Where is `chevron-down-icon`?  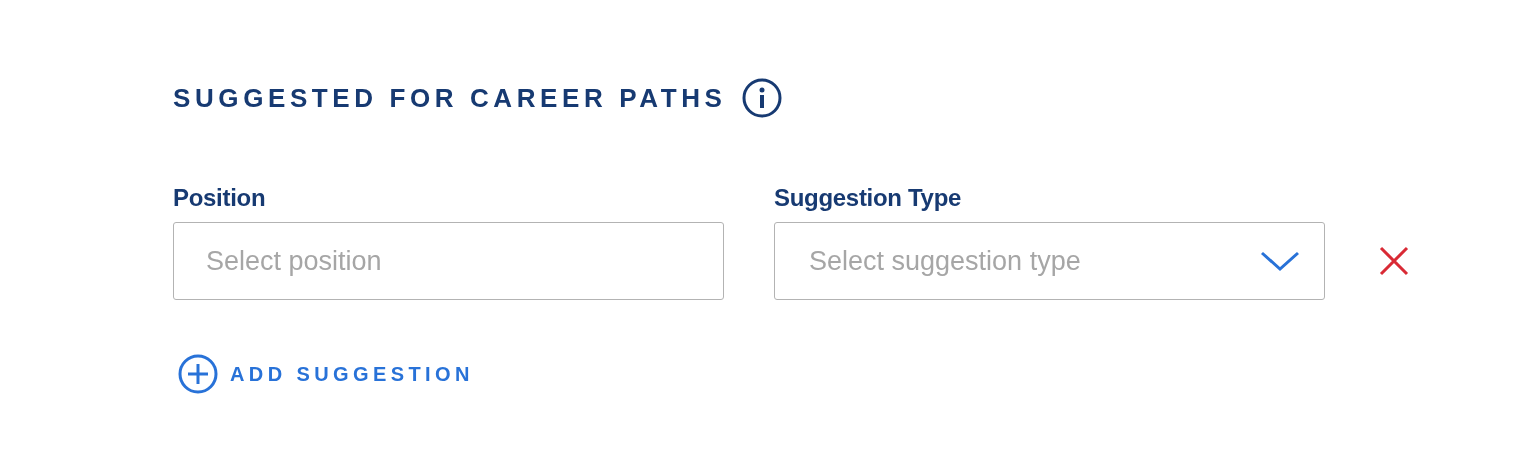 chevron-down-icon is located at coordinates (1280, 261).